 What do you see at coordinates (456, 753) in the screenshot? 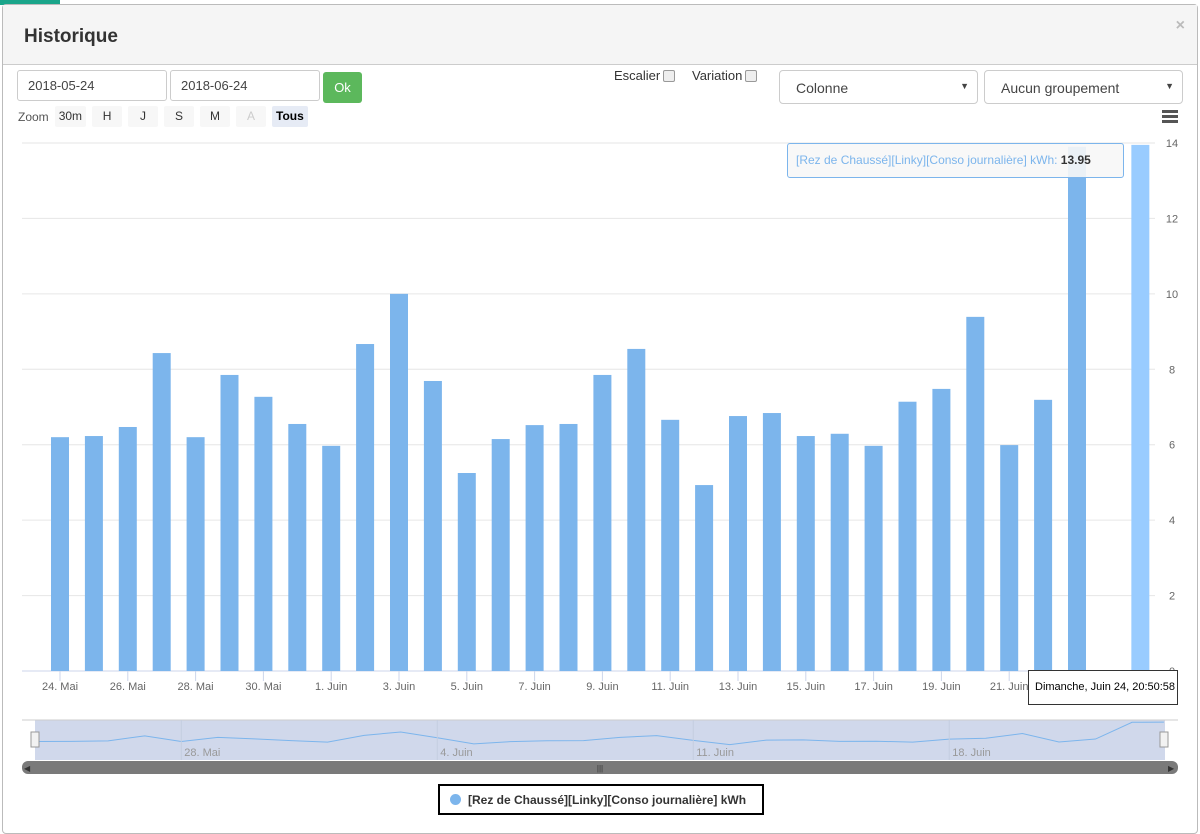
I see `navigator-tick-label: 4. Juin` at bounding box center [456, 753].